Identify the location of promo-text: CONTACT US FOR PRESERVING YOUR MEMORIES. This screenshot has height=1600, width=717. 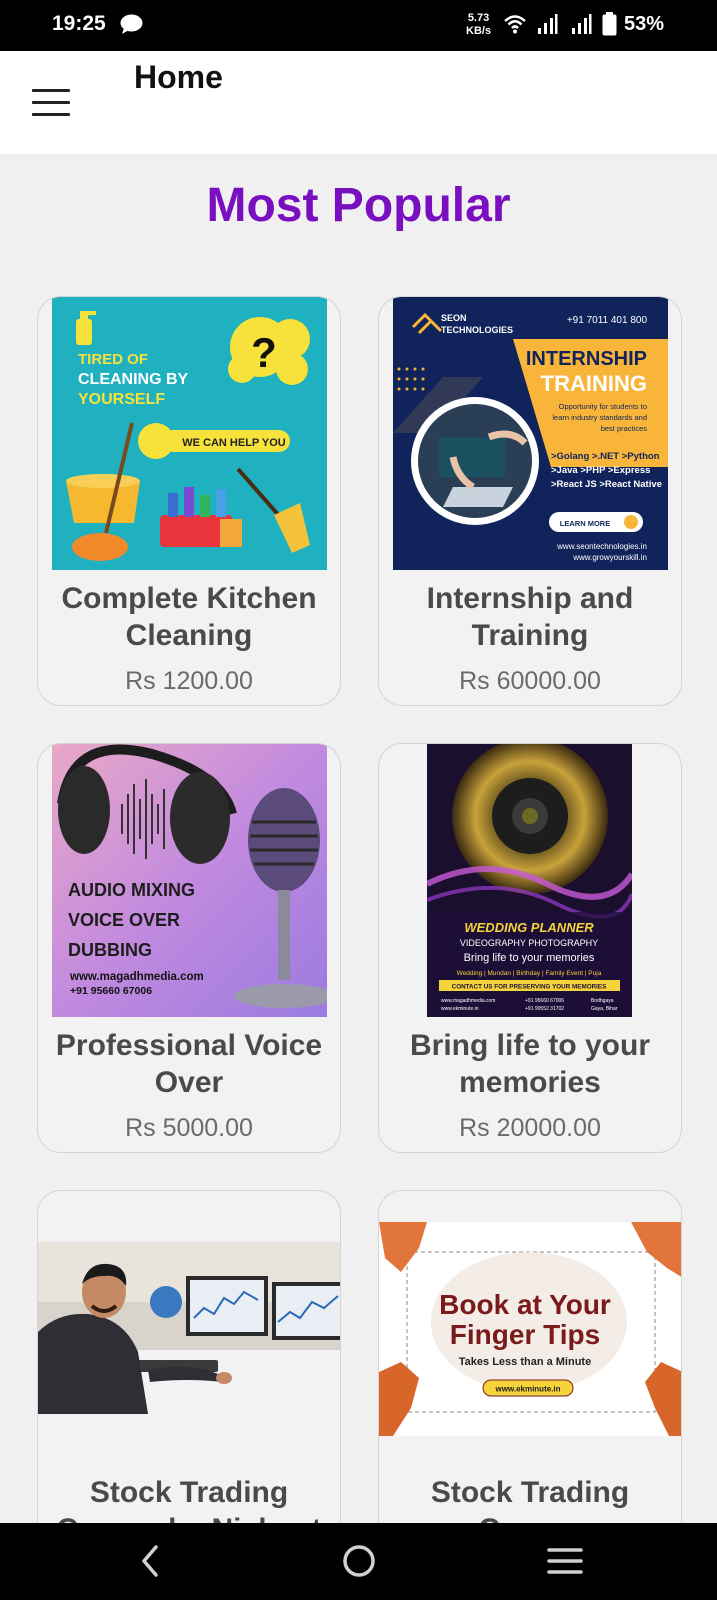
(529, 987).